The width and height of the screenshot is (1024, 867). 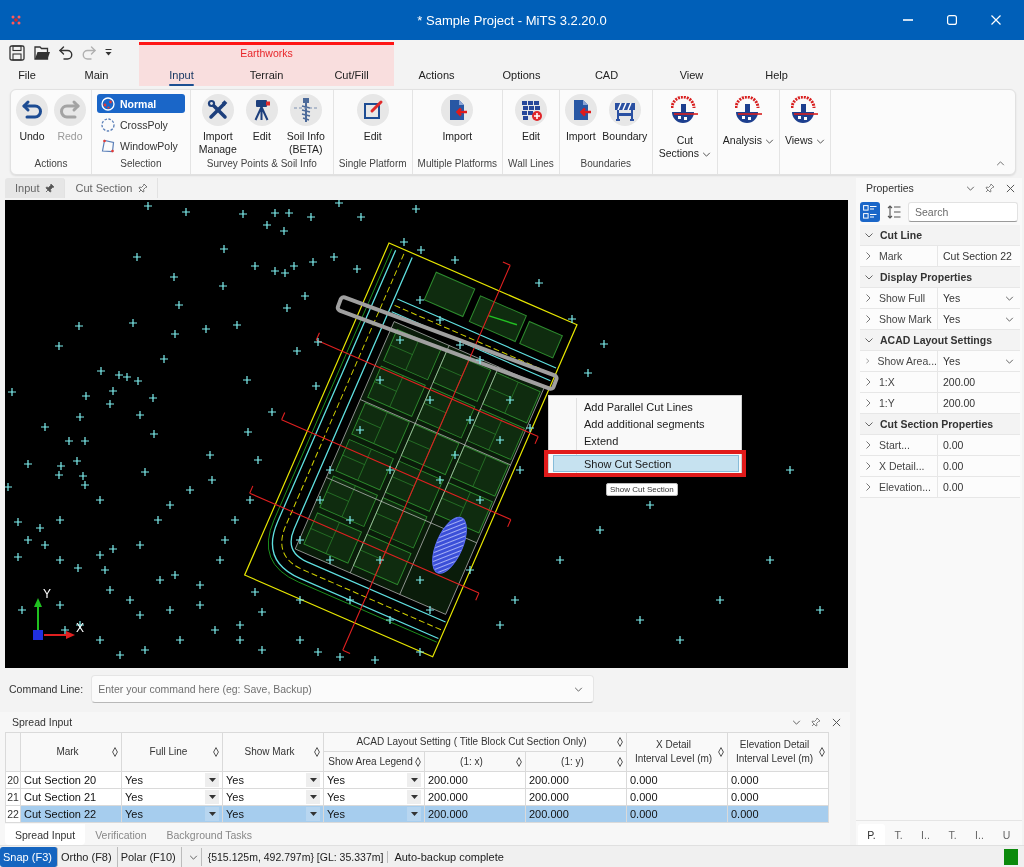 What do you see at coordinates (899, 403) in the screenshot?
I see `property-name: 1:Y` at bounding box center [899, 403].